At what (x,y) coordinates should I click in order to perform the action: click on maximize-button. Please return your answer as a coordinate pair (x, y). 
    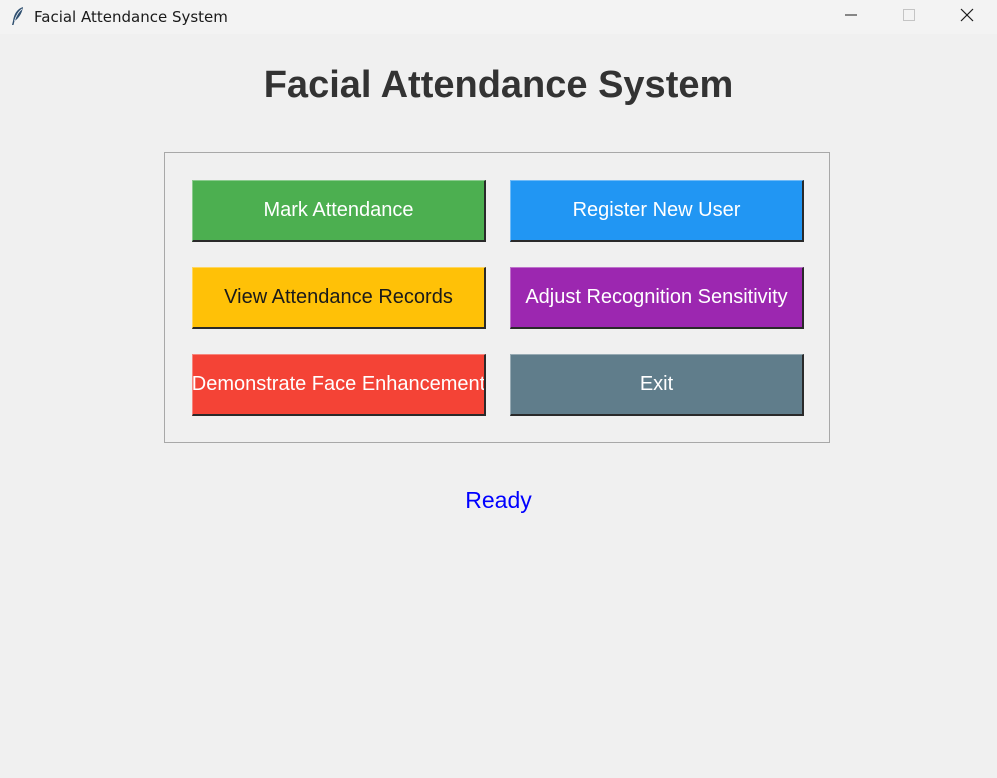
    Looking at the image, I should click on (909, 17).